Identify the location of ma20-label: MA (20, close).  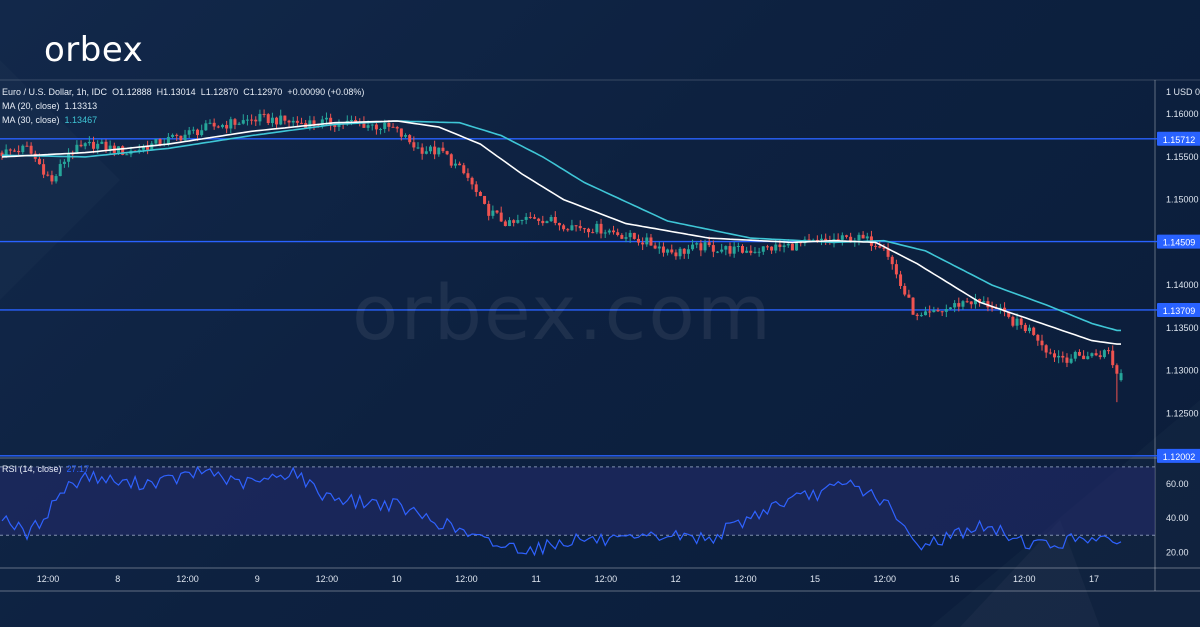
(31, 106).